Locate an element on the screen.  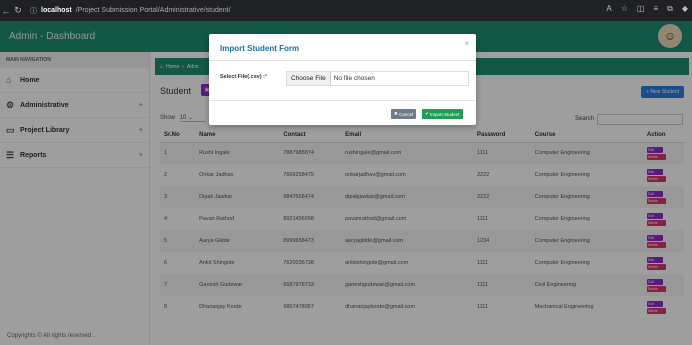
cancel-button: ✖ Cancel is located at coordinates (404, 114).